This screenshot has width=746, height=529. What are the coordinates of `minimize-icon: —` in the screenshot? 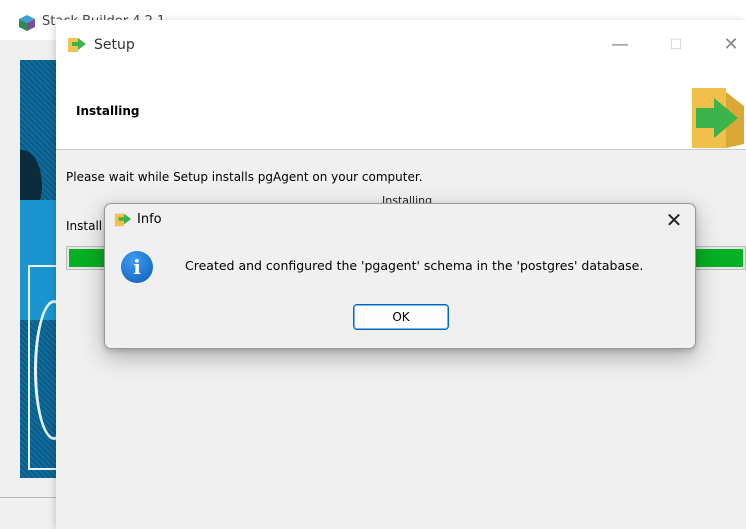 It's located at (620, 45).